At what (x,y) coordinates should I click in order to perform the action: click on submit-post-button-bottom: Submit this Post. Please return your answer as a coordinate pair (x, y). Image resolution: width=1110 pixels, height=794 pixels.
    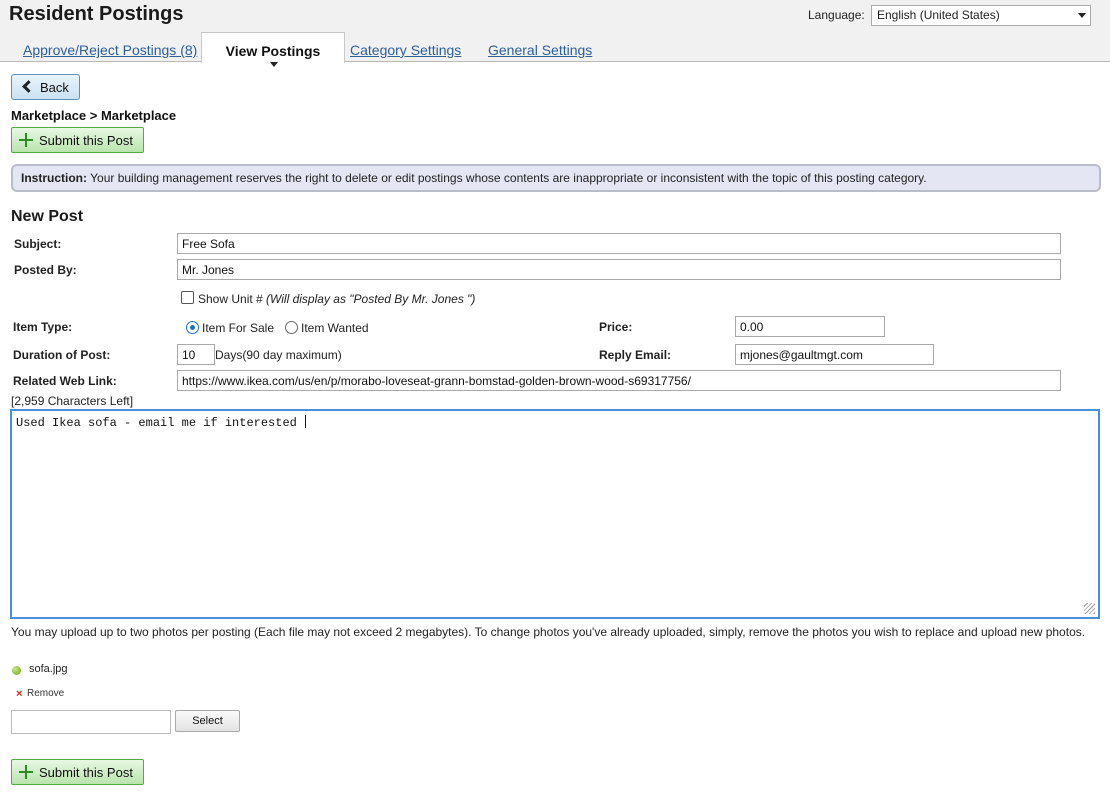
    Looking at the image, I should click on (77, 772).